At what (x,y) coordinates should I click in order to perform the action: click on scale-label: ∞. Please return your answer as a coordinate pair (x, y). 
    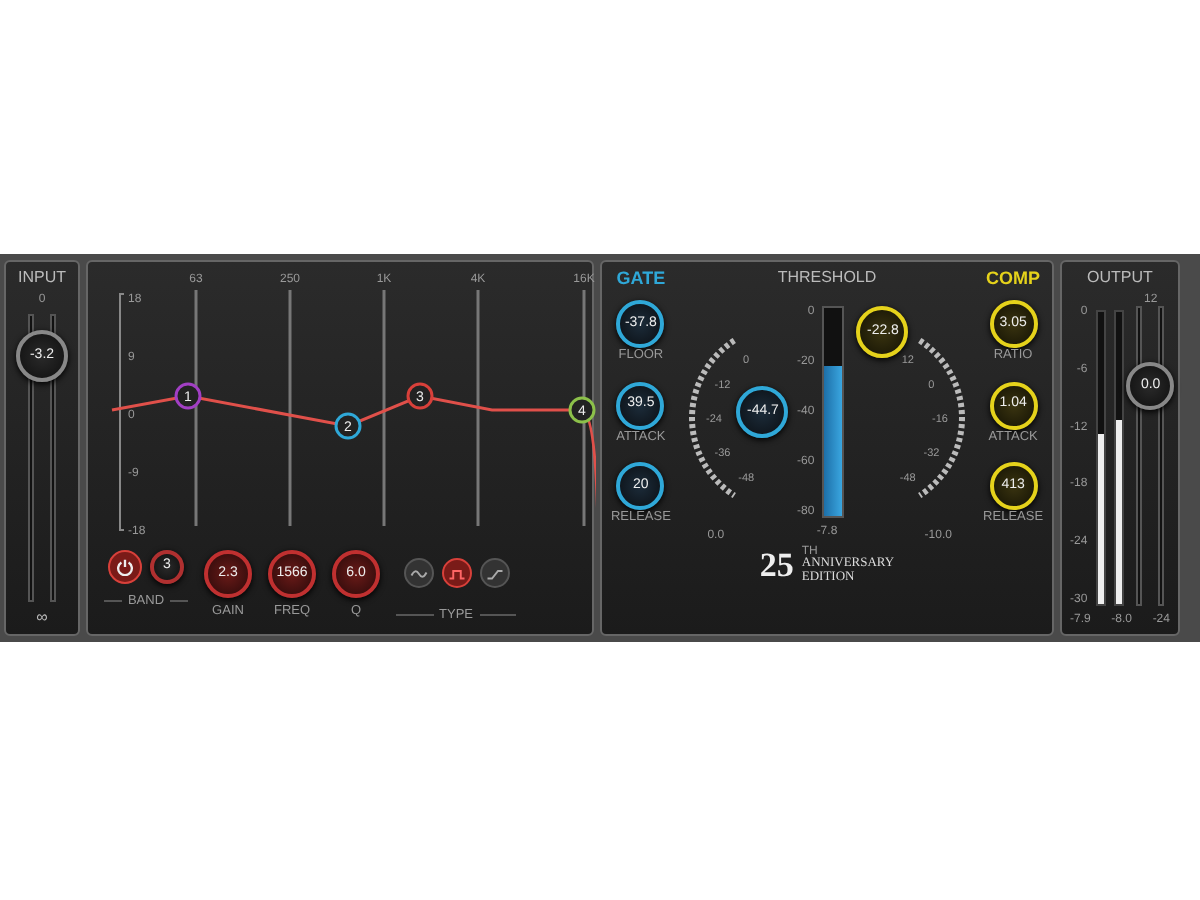
    Looking at the image, I should click on (42, 618).